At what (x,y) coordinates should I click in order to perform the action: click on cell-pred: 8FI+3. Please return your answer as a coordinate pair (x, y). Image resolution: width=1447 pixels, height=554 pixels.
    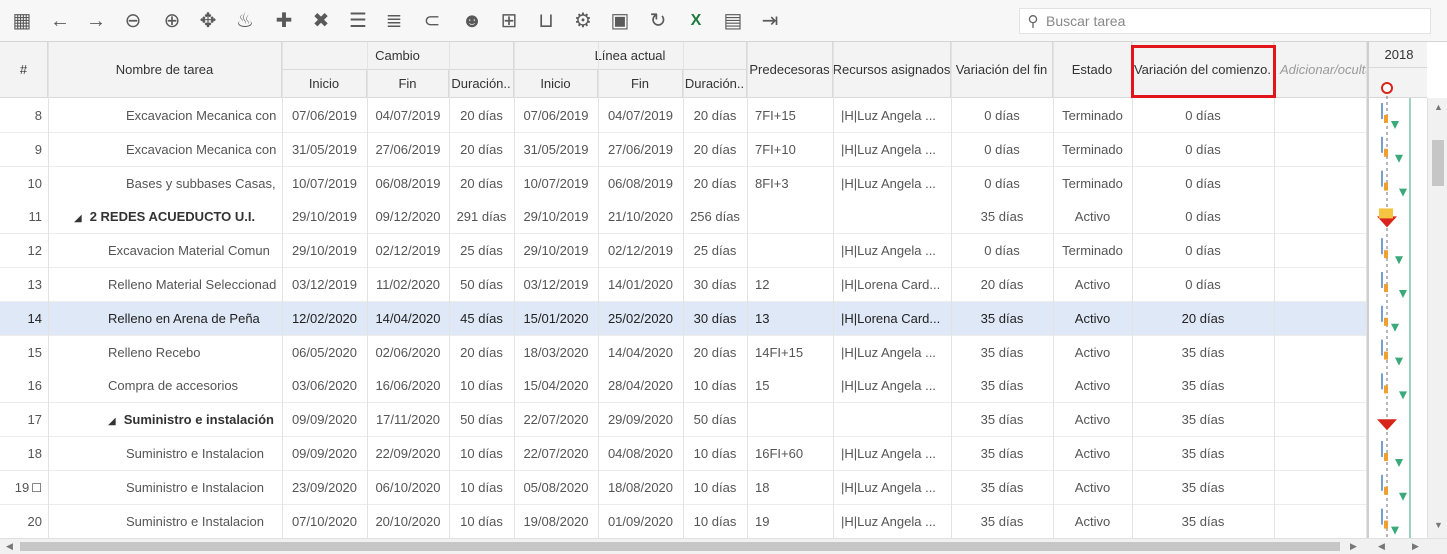
    Looking at the image, I should click on (790, 183).